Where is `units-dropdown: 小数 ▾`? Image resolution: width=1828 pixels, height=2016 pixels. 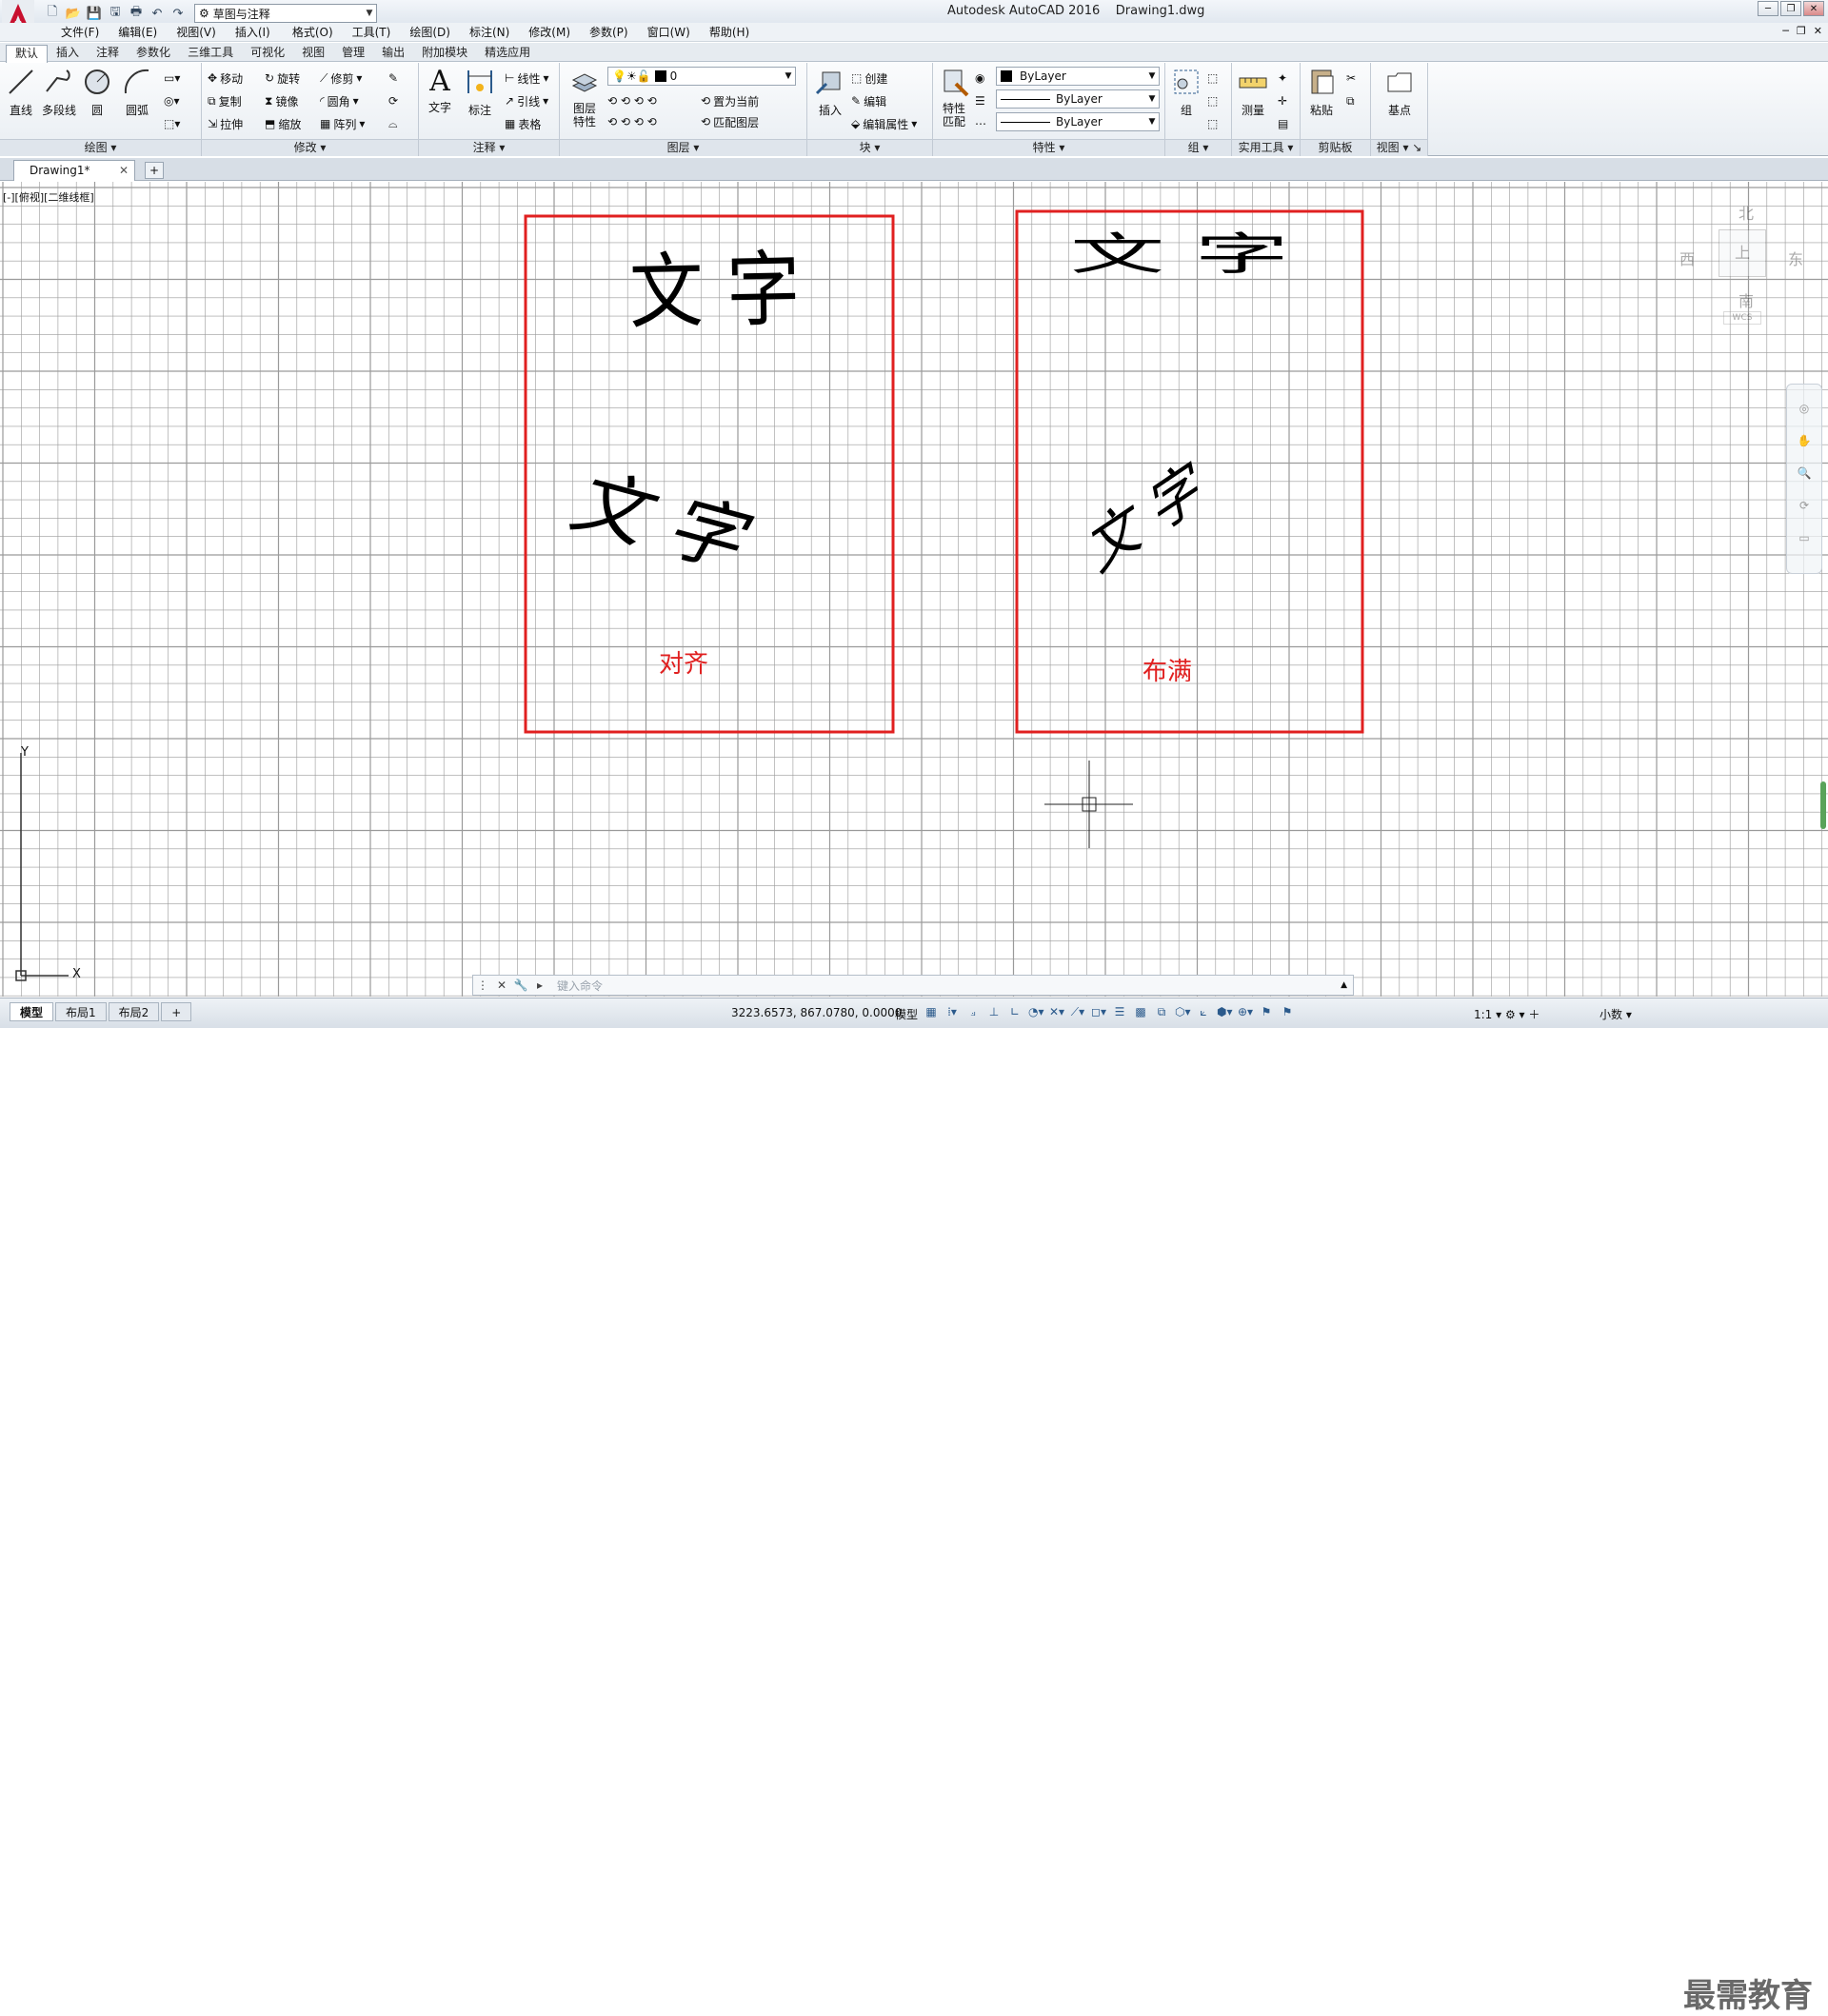
units-dropdown: 小数 ▾ is located at coordinates (1616, 1014).